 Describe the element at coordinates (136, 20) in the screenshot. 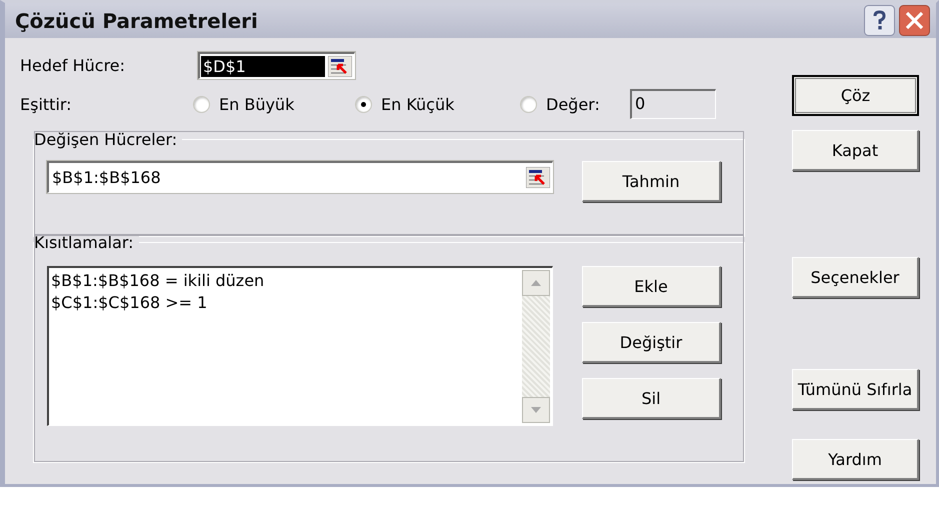

I see `window-title: Çözücü Parametreleri` at that location.